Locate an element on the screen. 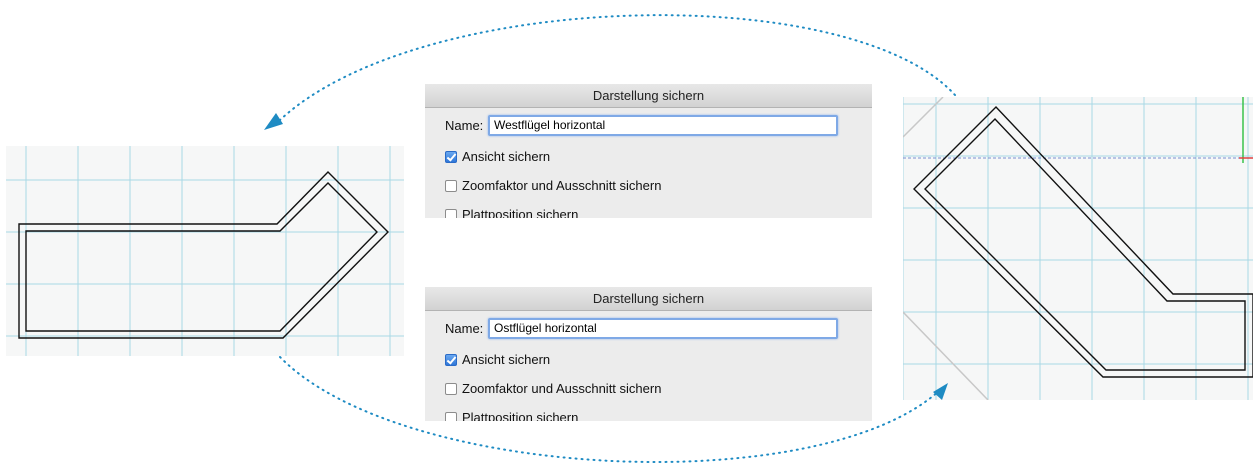 The height and width of the screenshot is (472, 1253). west-wing-inner-wall is located at coordinates (201, 257).